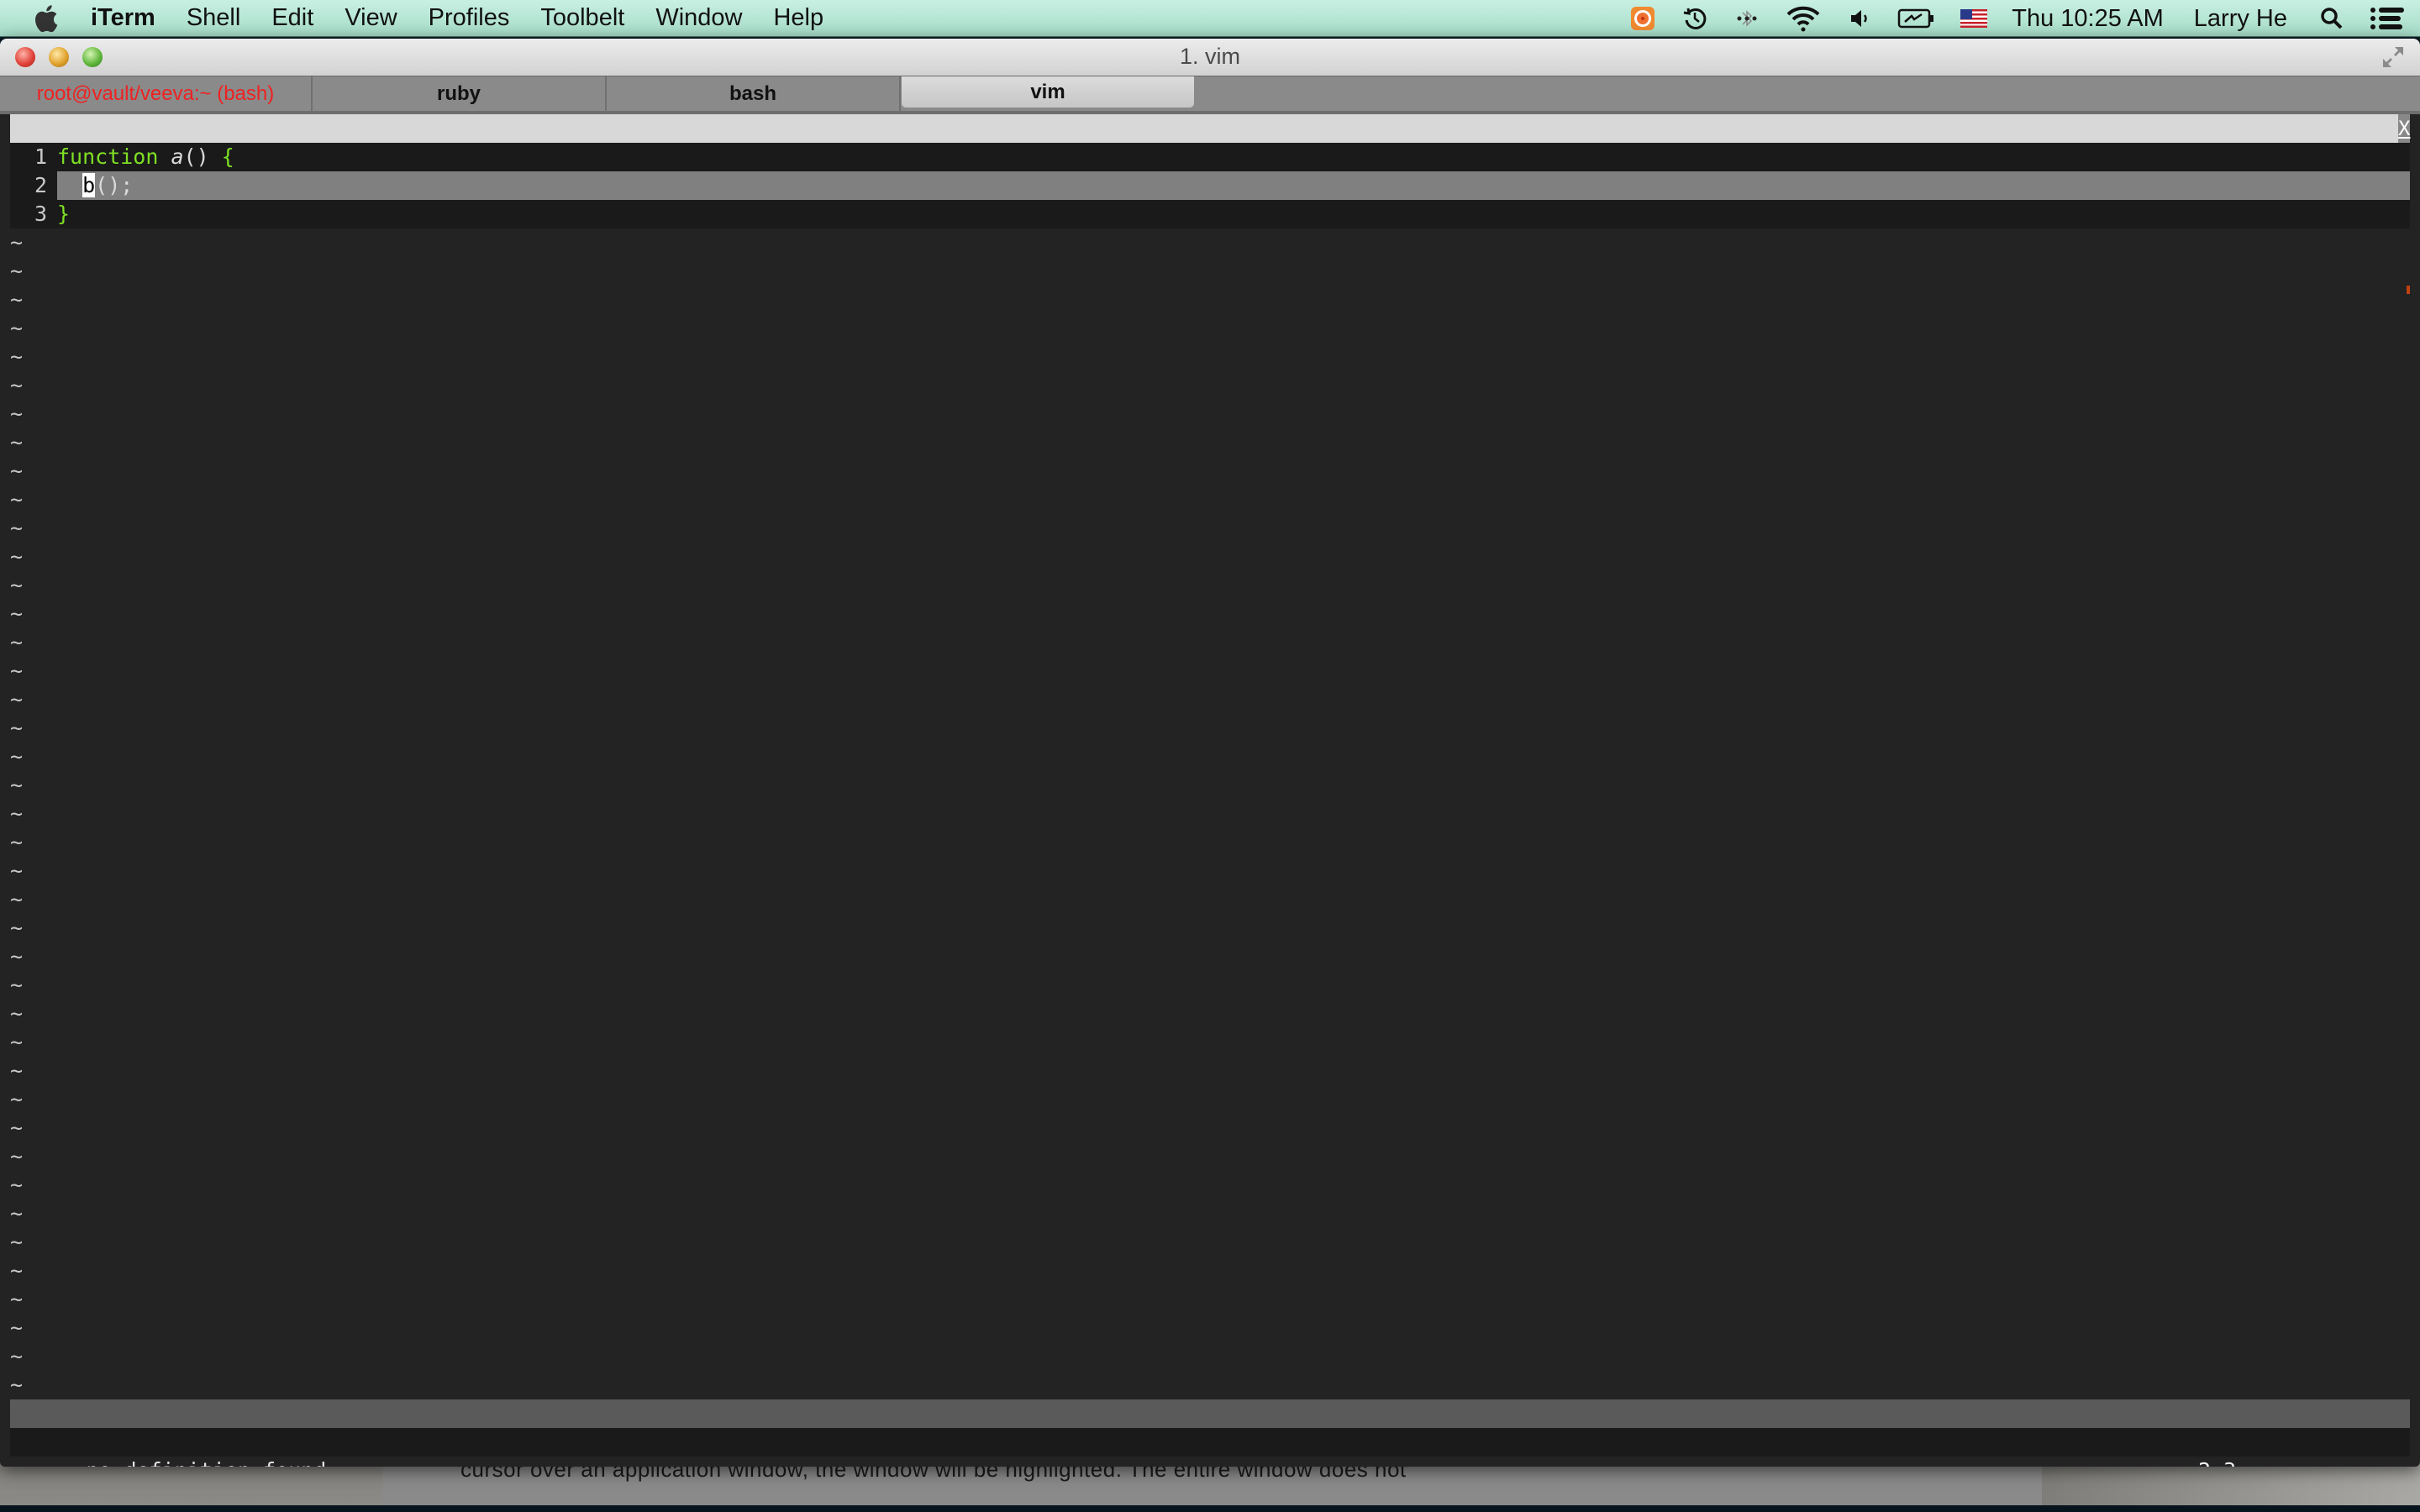 Image resolution: width=2420 pixels, height=1512 pixels. I want to click on desktop, so click(1210, 1508).